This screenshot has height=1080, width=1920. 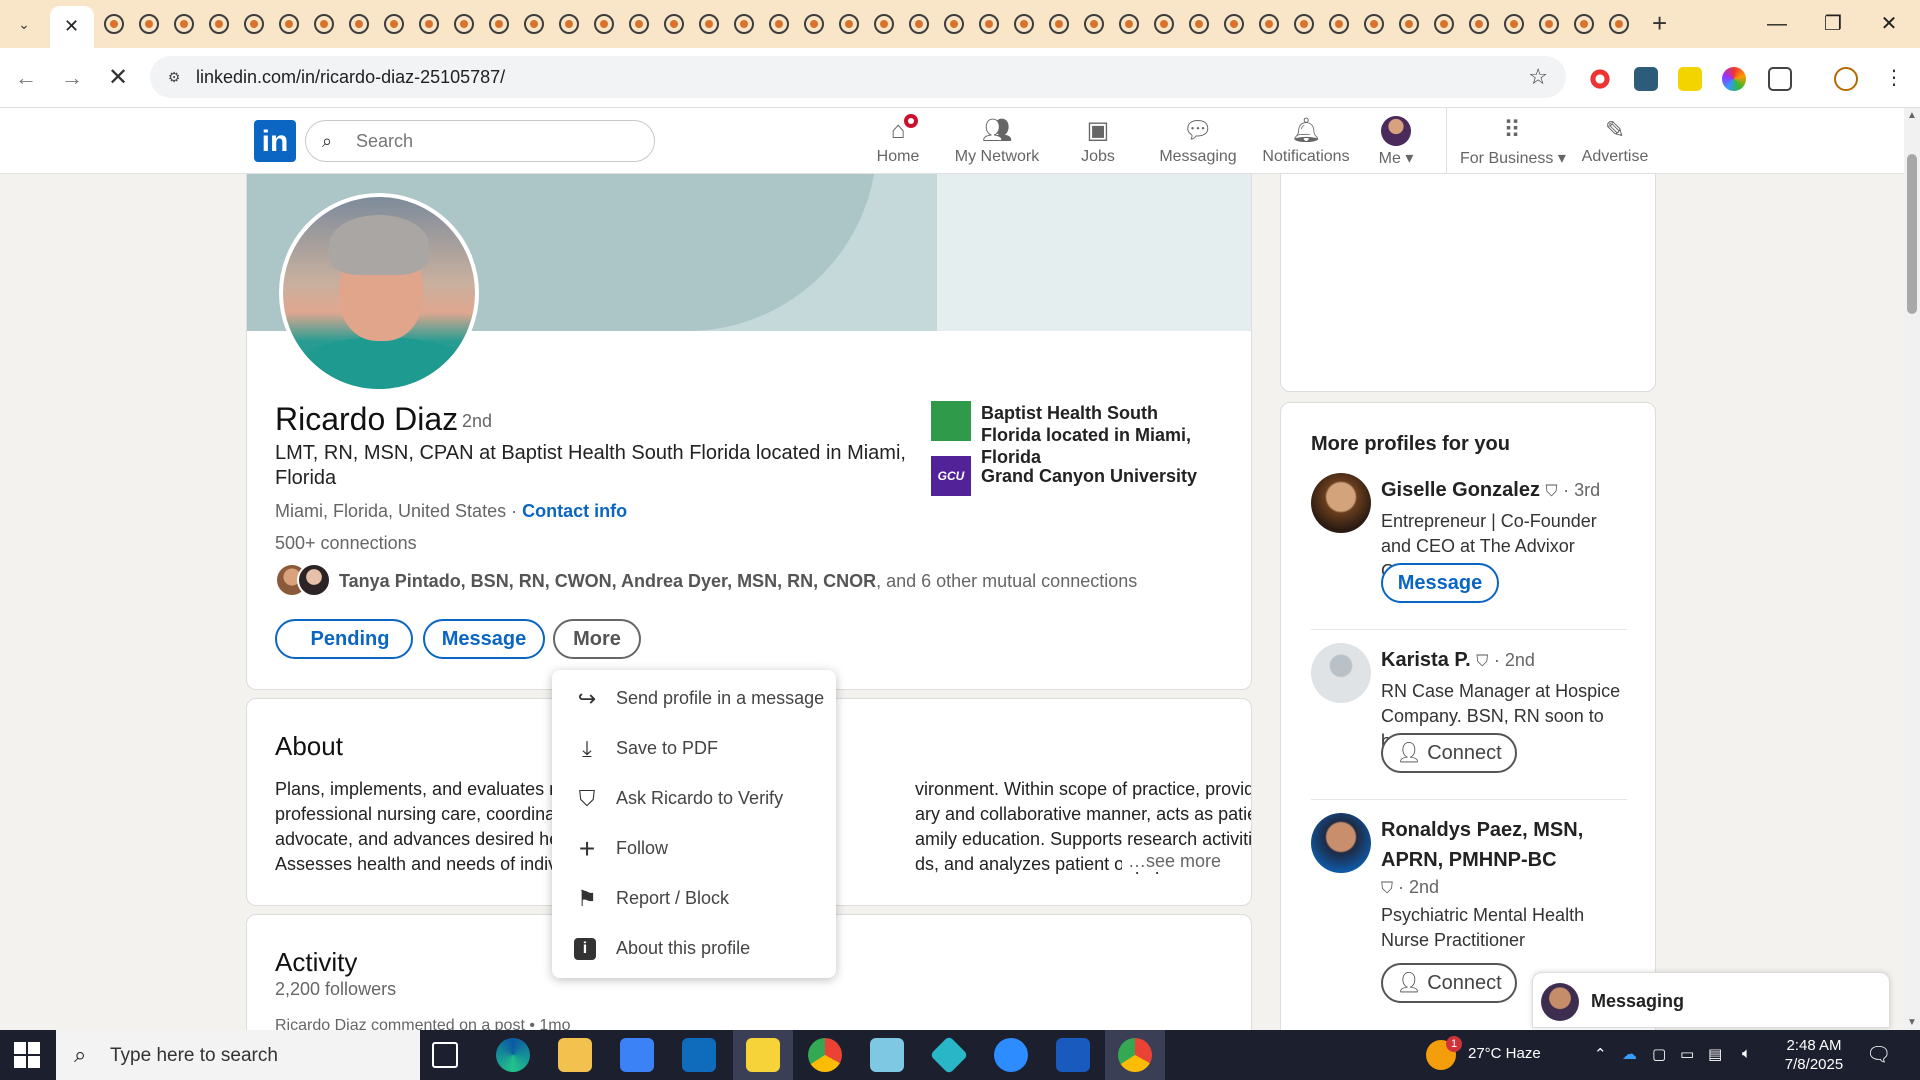 What do you see at coordinates (1011, 1055) in the screenshot?
I see `zoom-icon` at bounding box center [1011, 1055].